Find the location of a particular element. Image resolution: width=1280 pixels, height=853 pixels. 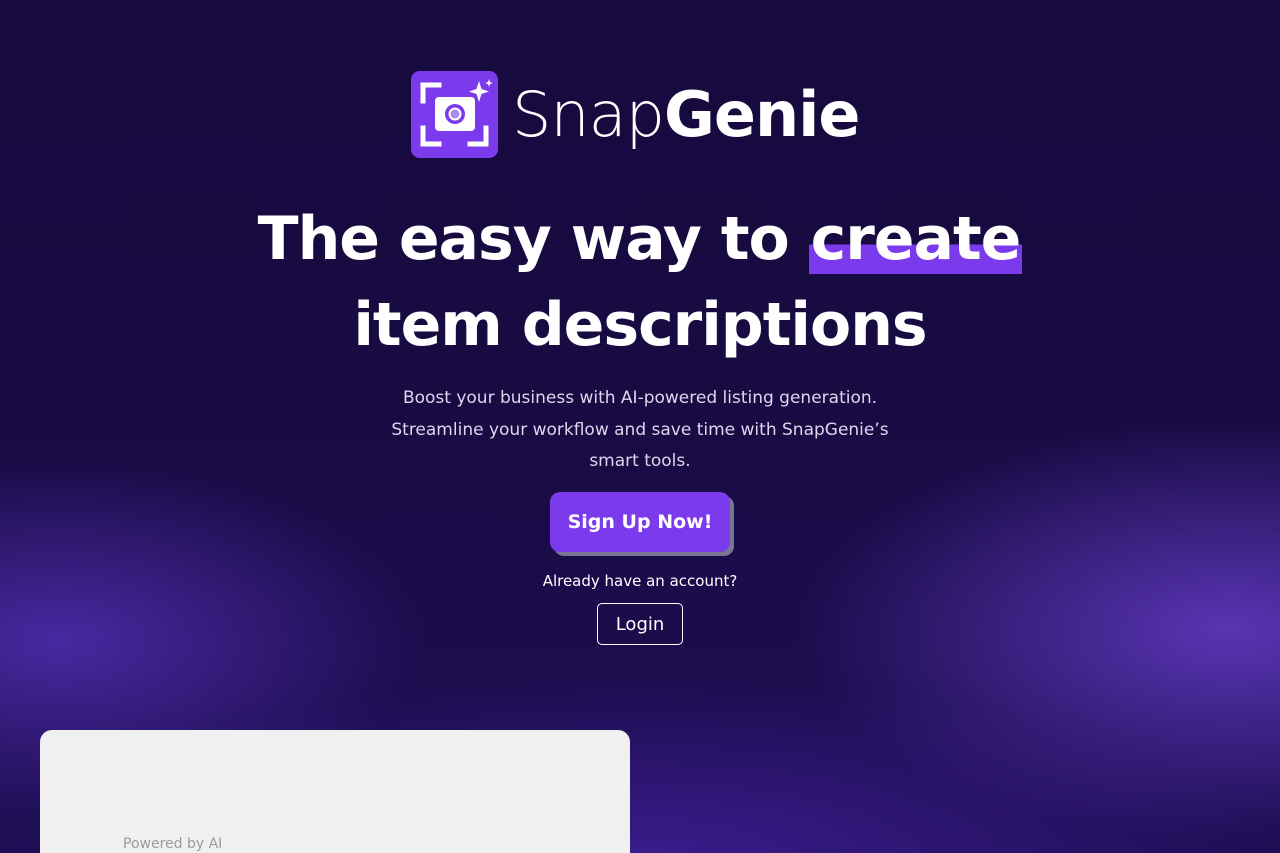

headline-highlight: create is located at coordinates (915, 239).